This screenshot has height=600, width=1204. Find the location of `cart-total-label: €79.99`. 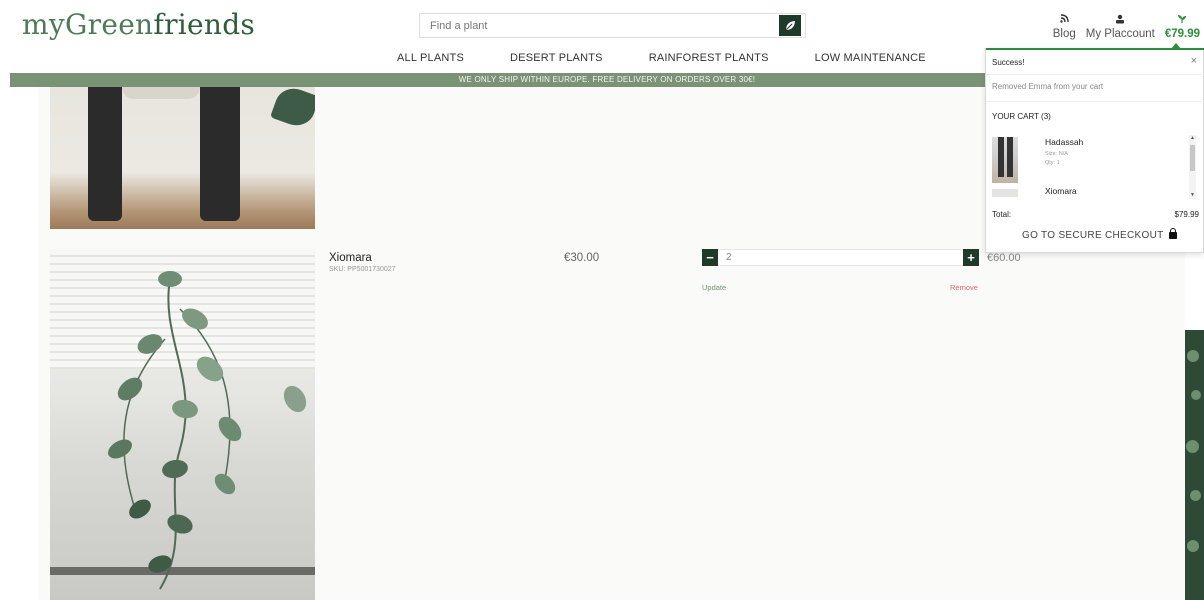

cart-total-label: €79.99 is located at coordinates (1182, 34).